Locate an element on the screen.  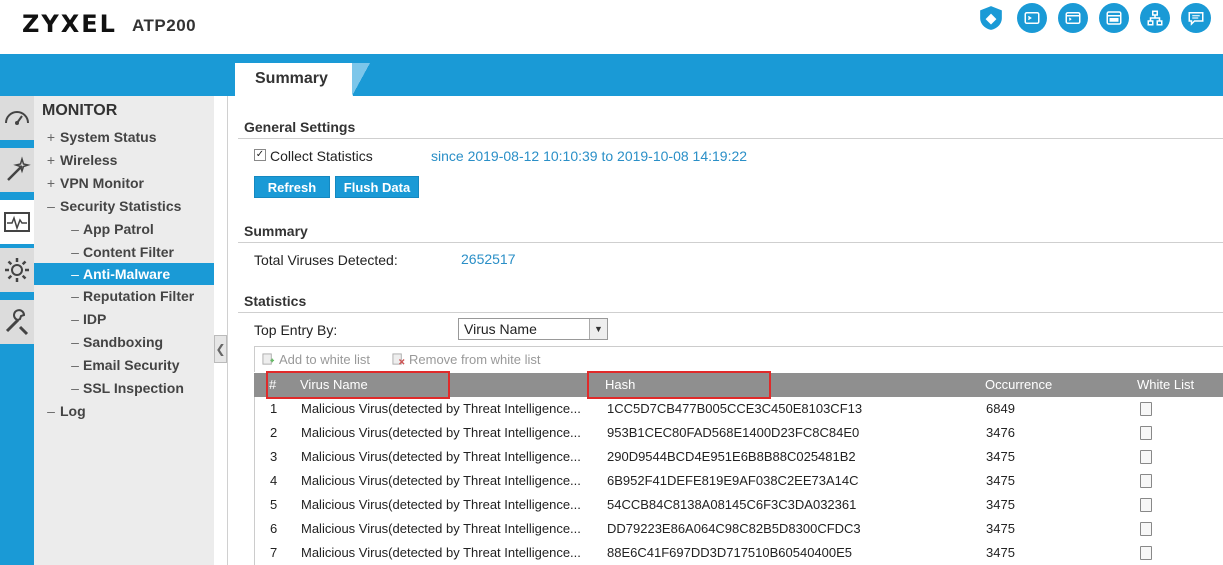
configuration-icon is located at coordinates (17, 270).